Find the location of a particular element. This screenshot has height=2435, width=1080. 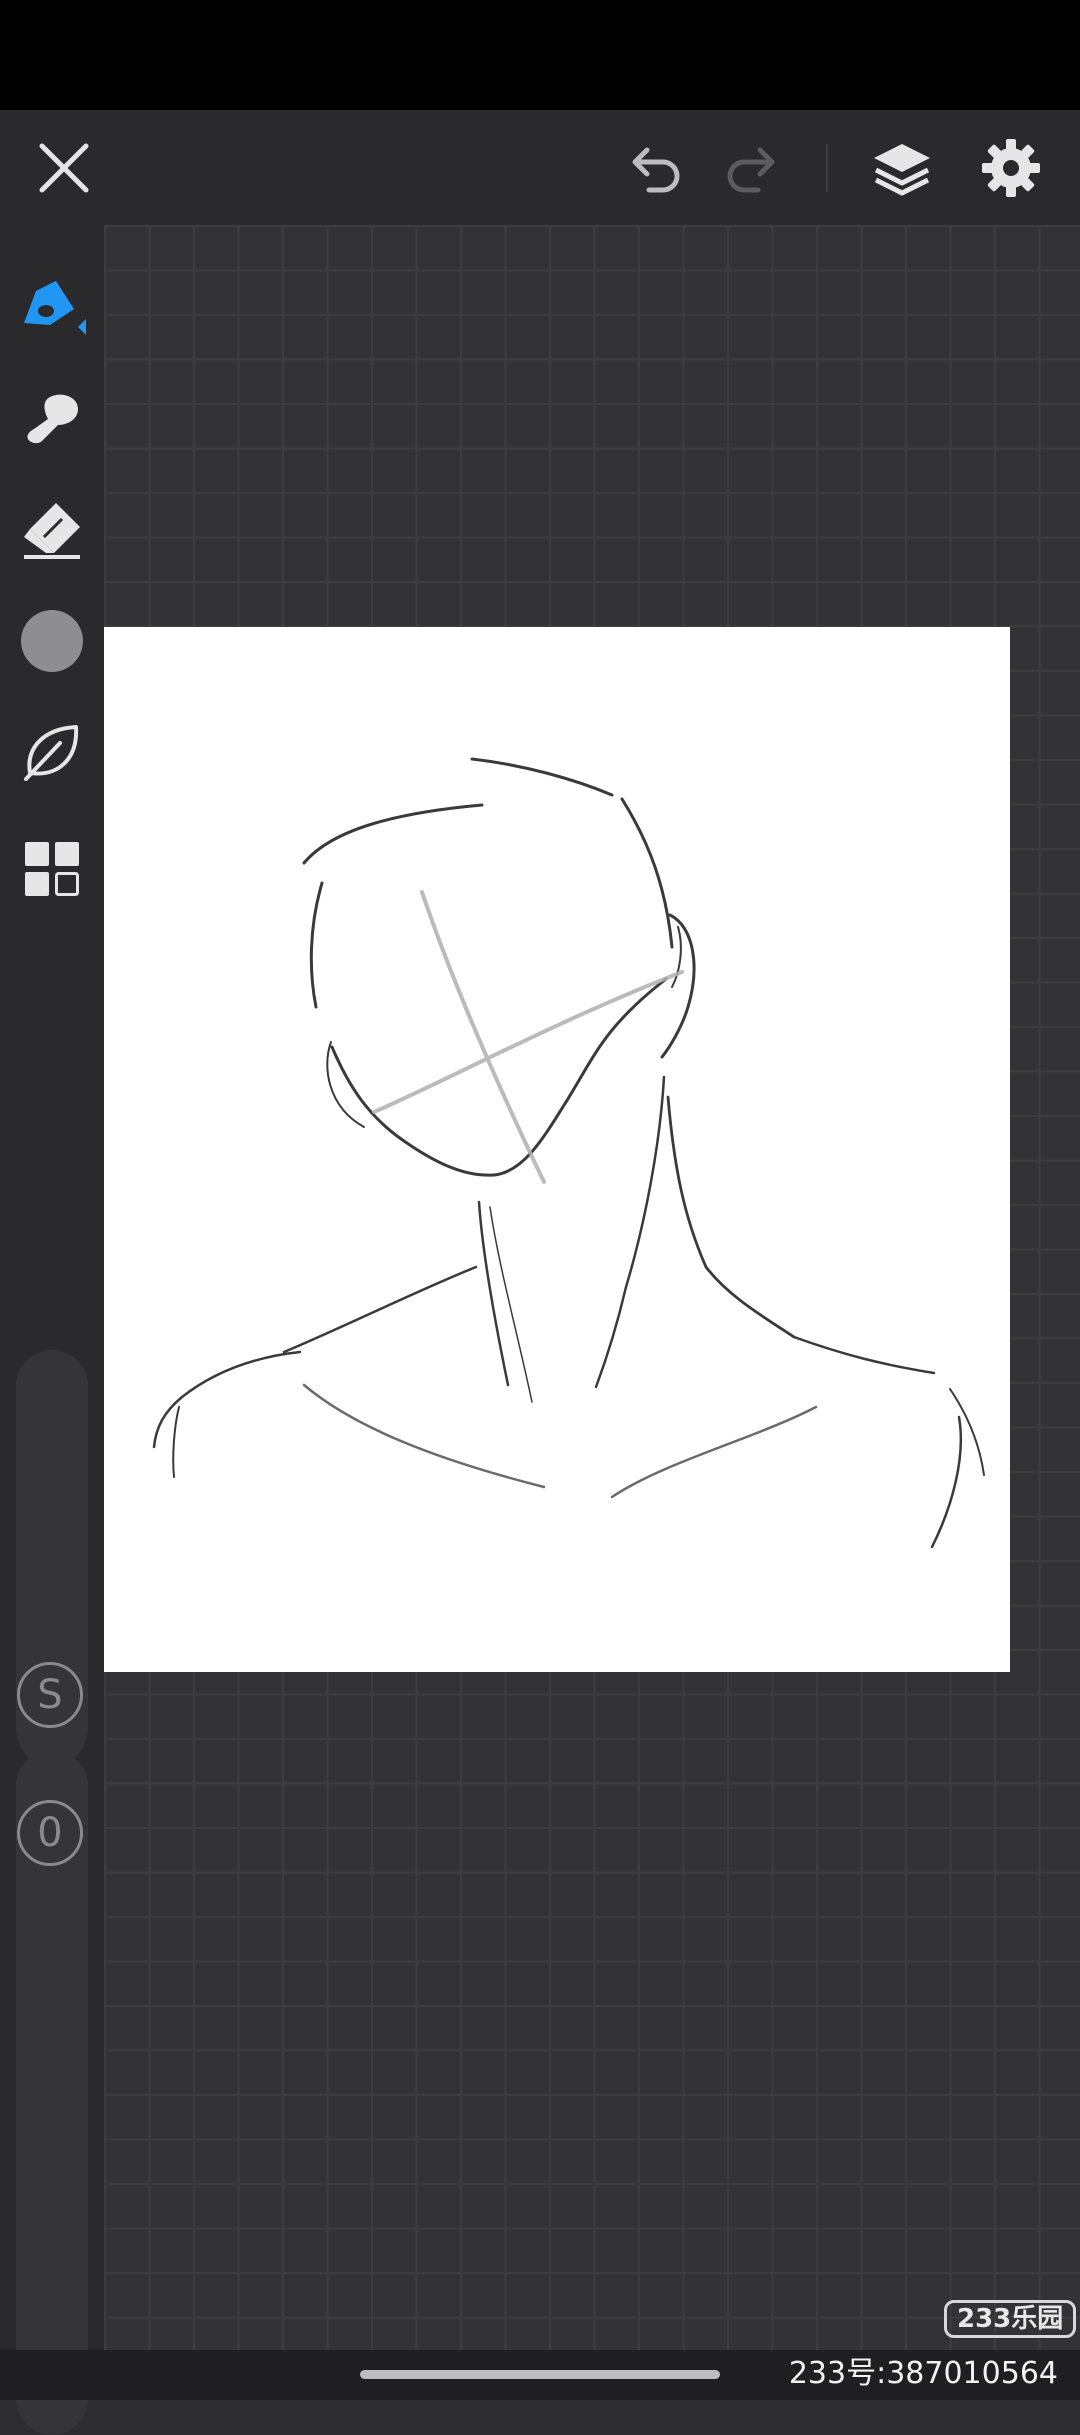

opacity-slider-label: 0 is located at coordinates (50, 1833).